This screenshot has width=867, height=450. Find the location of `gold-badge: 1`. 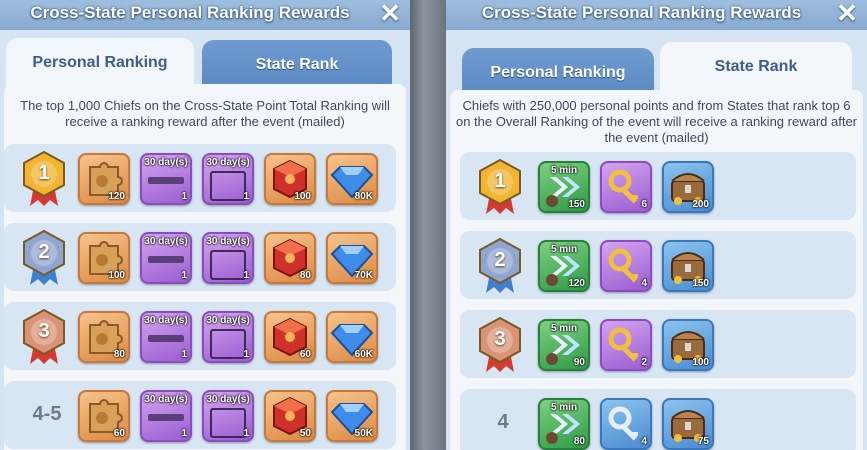

gold-badge: 1 is located at coordinates (500, 186).